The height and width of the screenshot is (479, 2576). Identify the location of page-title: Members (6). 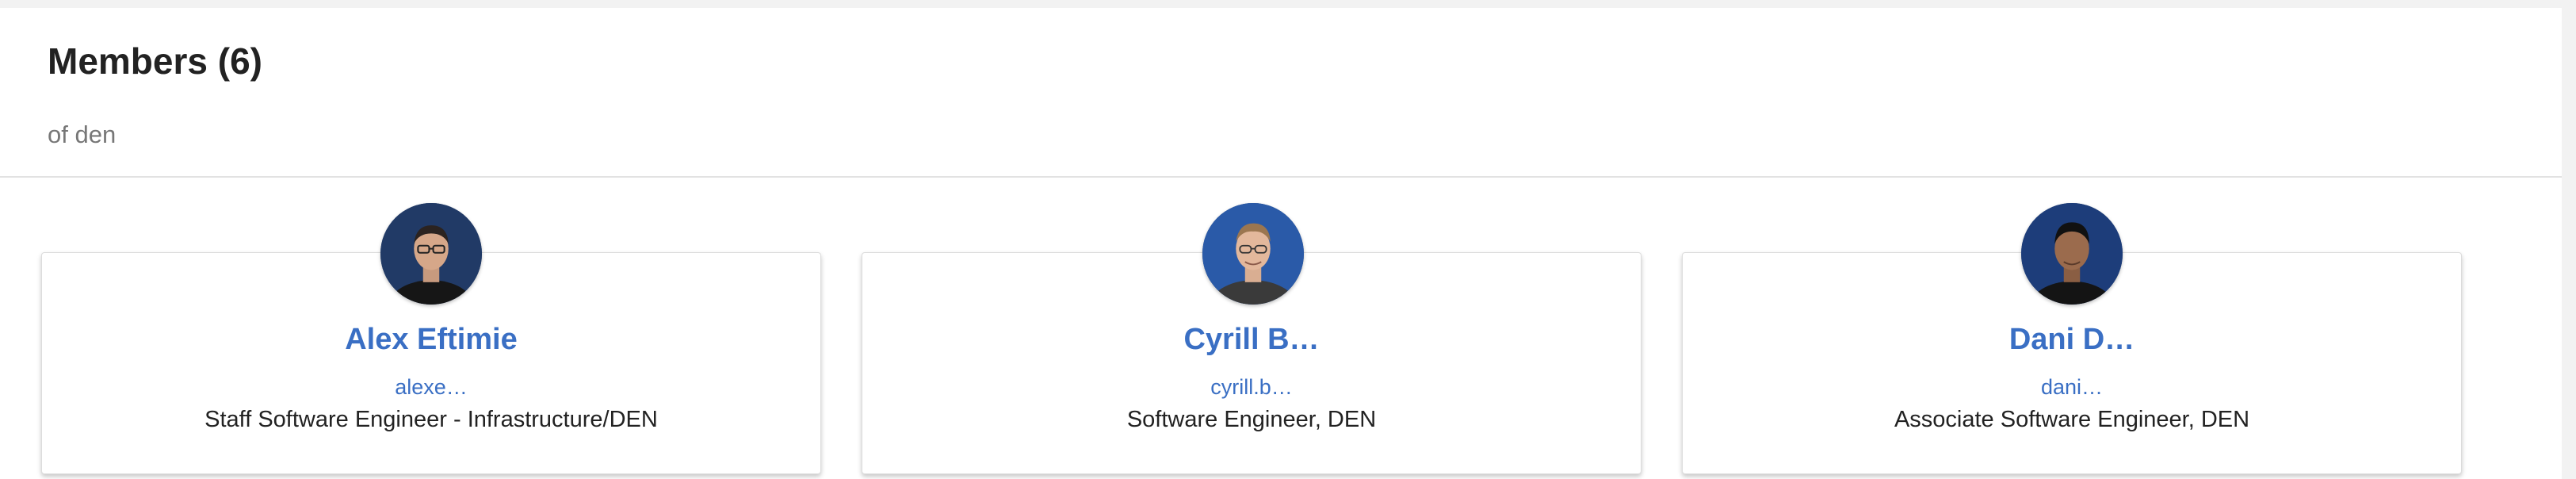
(155, 61).